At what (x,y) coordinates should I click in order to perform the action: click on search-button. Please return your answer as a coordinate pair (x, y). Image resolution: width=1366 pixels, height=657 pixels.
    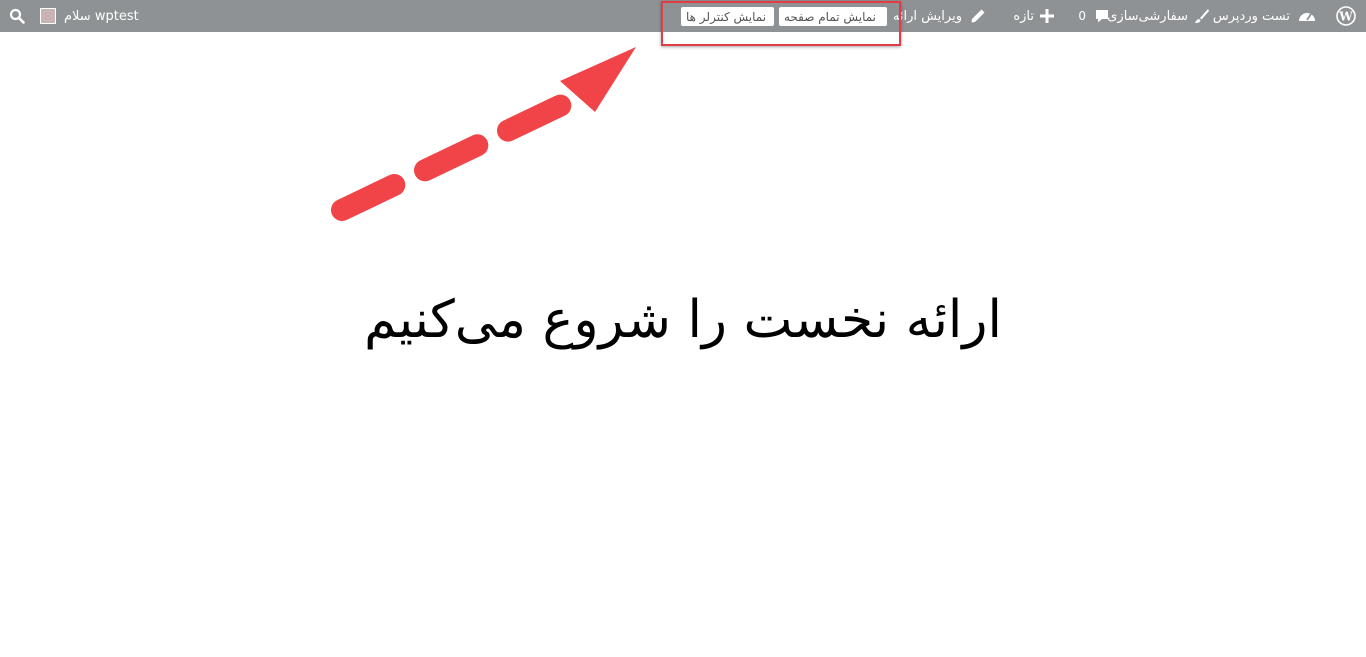
    Looking at the image, I should click on (17, 16).